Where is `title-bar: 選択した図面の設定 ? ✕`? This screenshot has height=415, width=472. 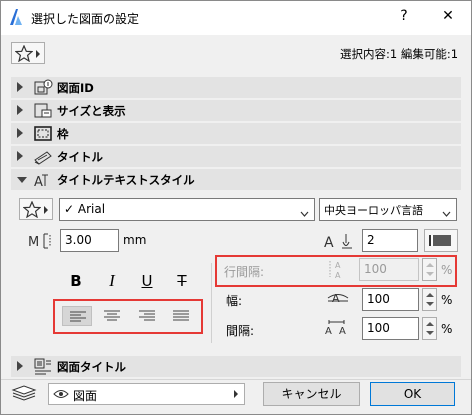
title-bar: 選択した図面の設定 ? ✕ is located at coordinates (236, 18).